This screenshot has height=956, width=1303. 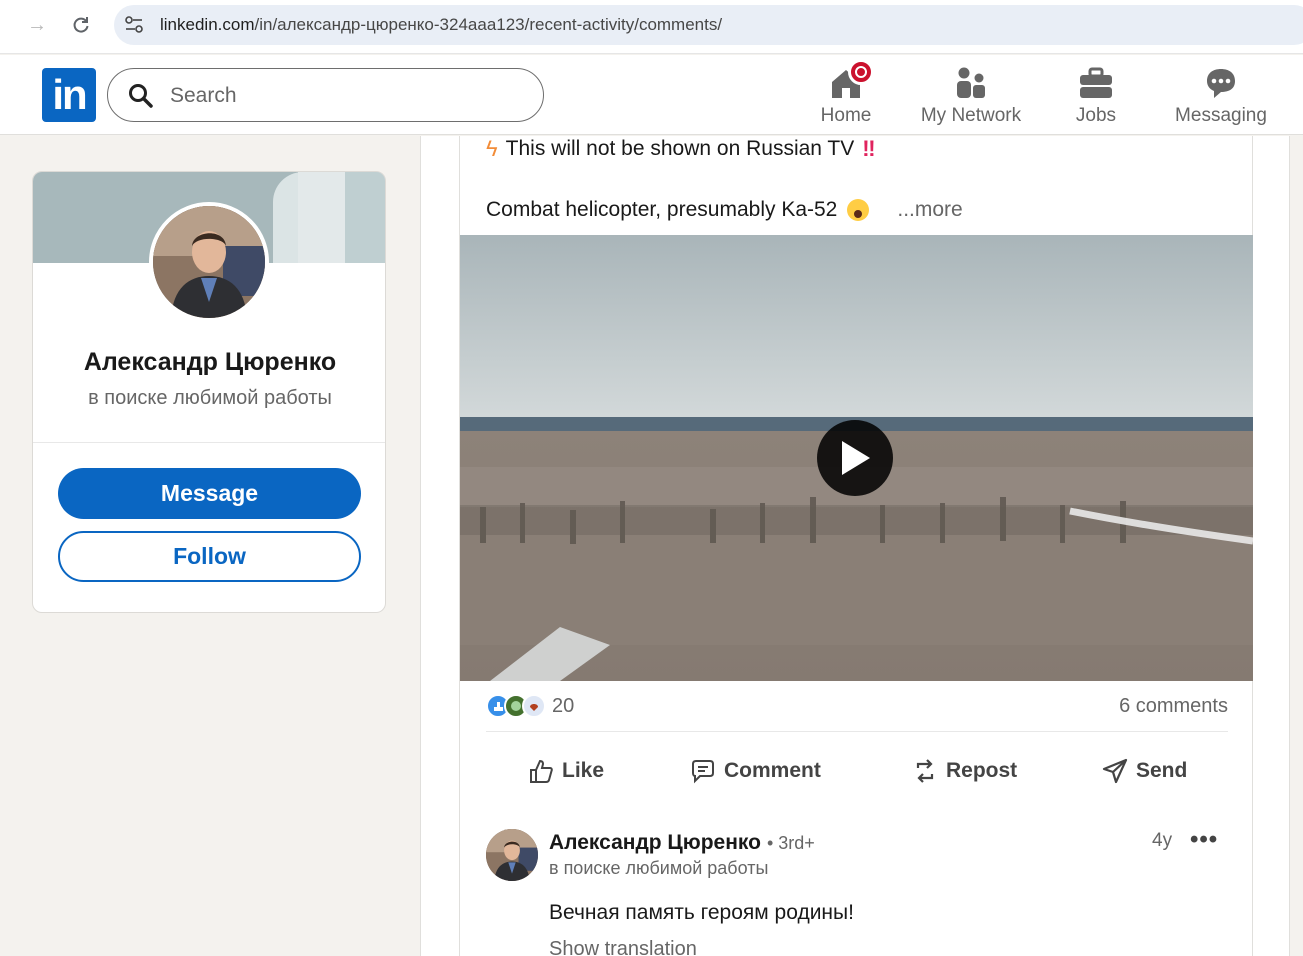 What do you see at coordinates (1204, 840) in the screenshot?
I see `comment-menu-icon: •••` at bounding box center [1204, 840].